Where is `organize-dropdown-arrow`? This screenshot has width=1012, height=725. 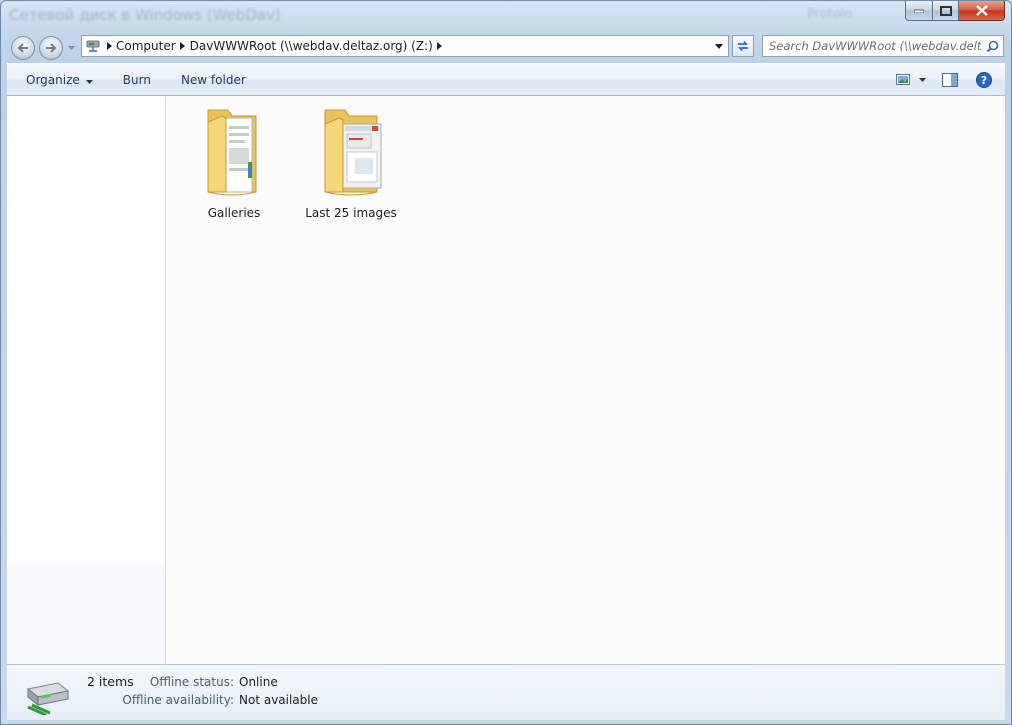
organize-dropdown-arrow is located at coordinates (89, 80).